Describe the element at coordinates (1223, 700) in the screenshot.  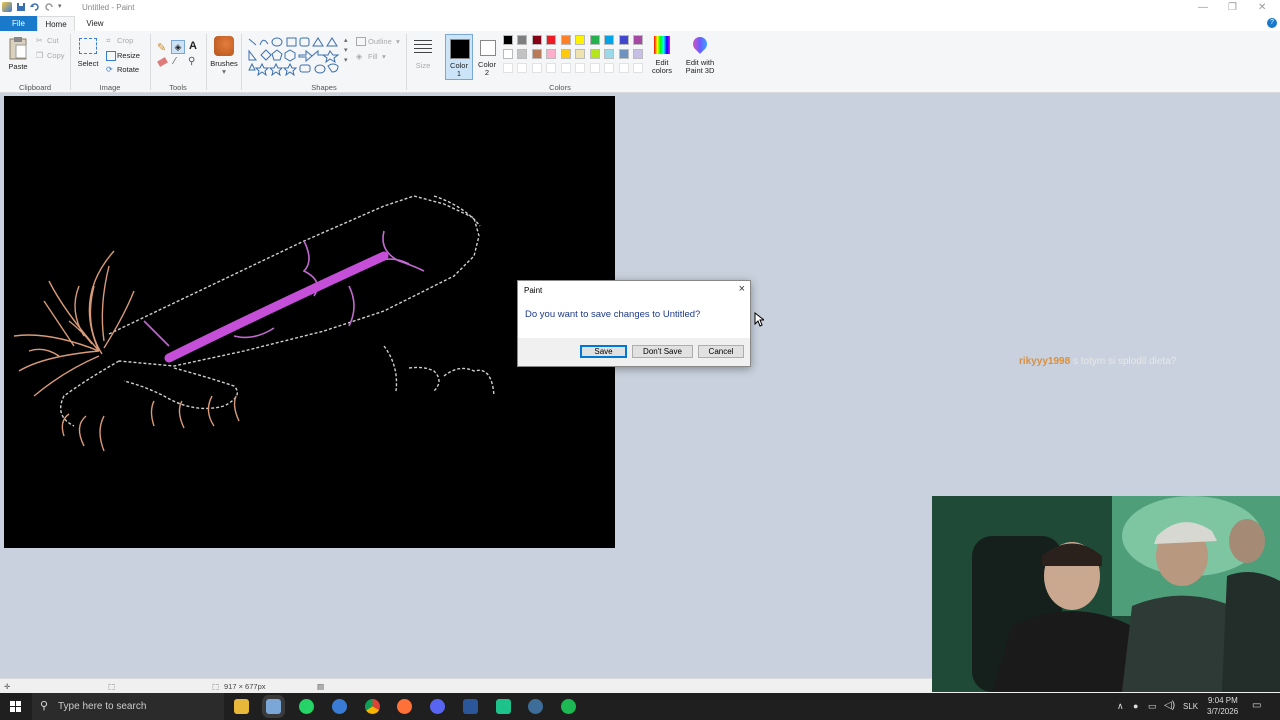
I see `clock-time: 9:04 PM` at that location.